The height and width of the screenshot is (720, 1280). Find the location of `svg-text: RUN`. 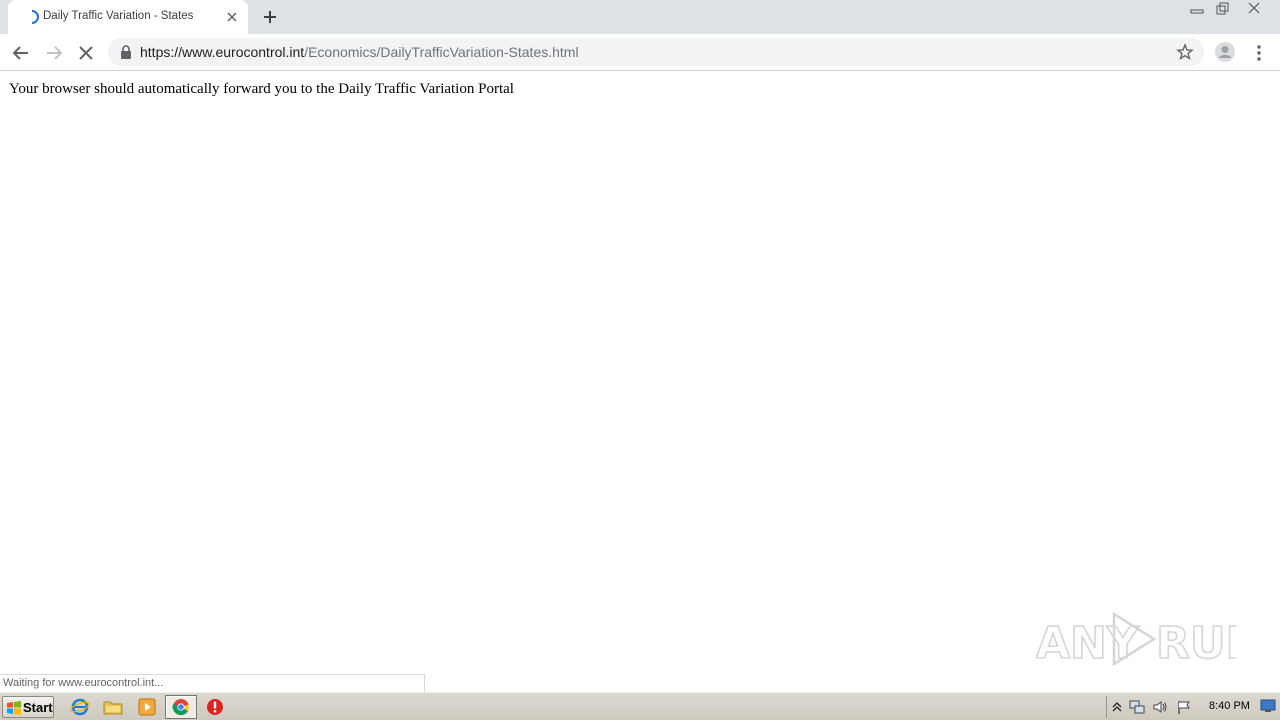

svg-text: RUN is located at coordinates (1196, 643).